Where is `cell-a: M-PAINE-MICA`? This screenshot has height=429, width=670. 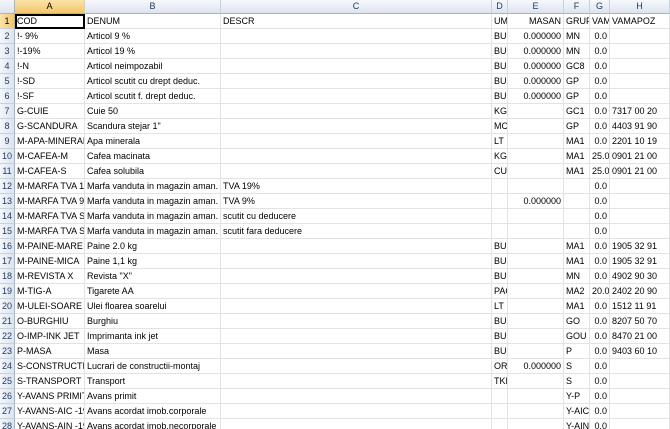
cell-a: M-PAINE-MICA is located at coordinates (50, 261).